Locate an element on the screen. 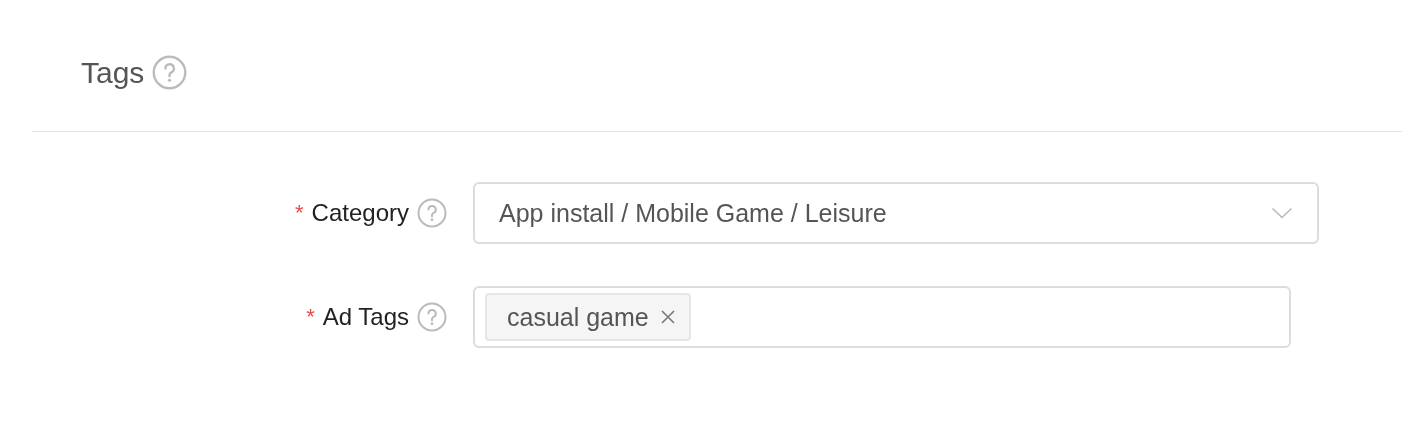 This screenshot has width=1402, height=422. category-select: App install / Mobile Game / Leisure is located at coordinates (896, 213).